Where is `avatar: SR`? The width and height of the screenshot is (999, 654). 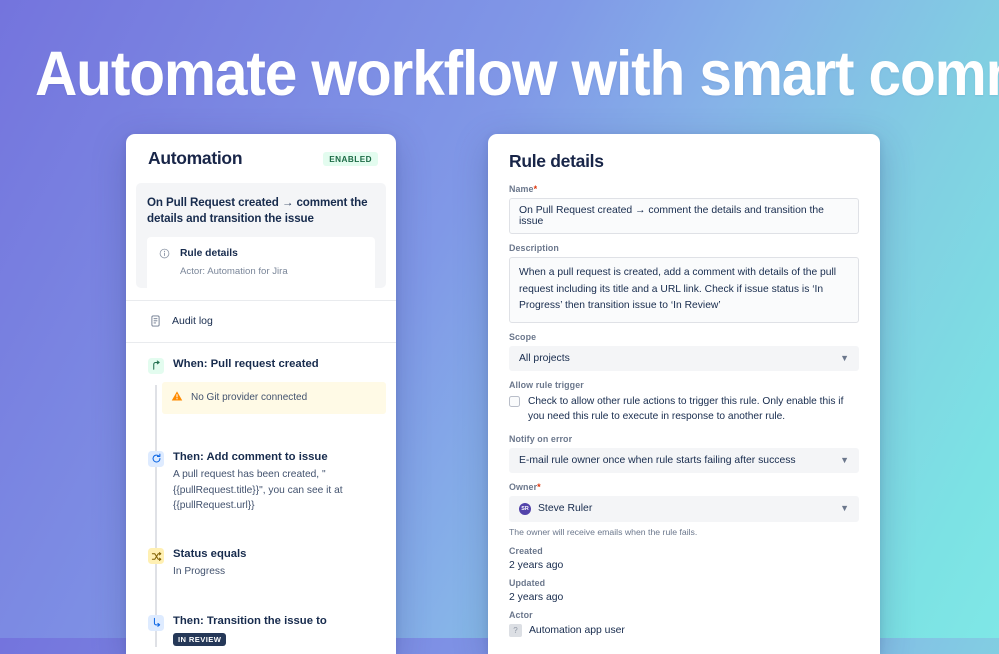 avatar: SR is located at coordinates (525, 508).